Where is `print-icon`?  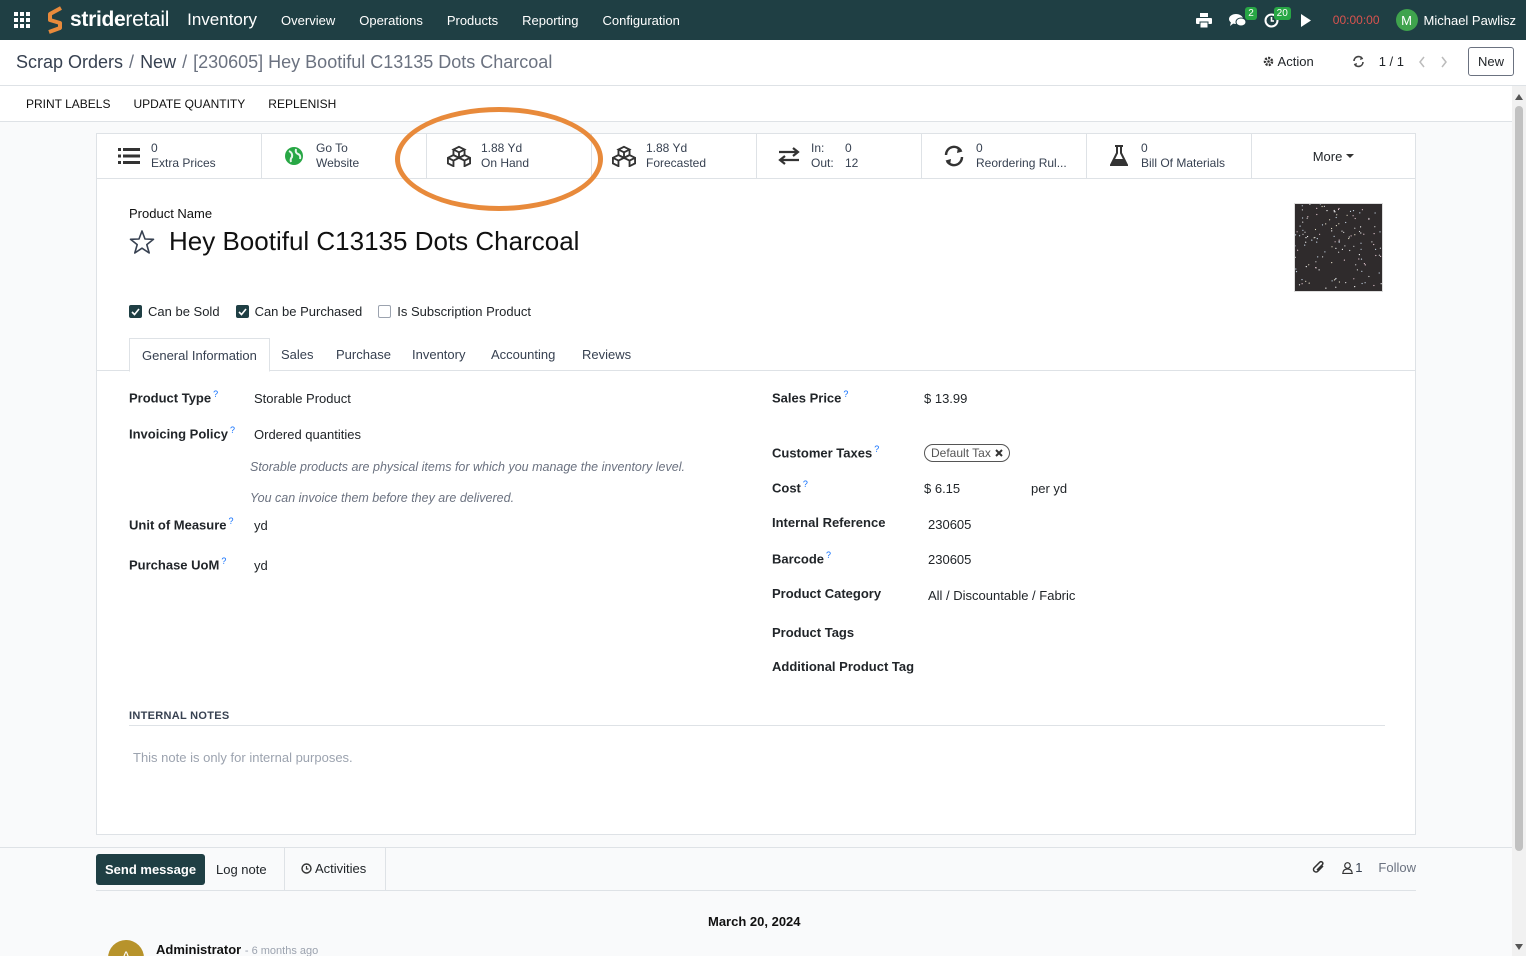
print-icon is located at coordinates (1204, 20).